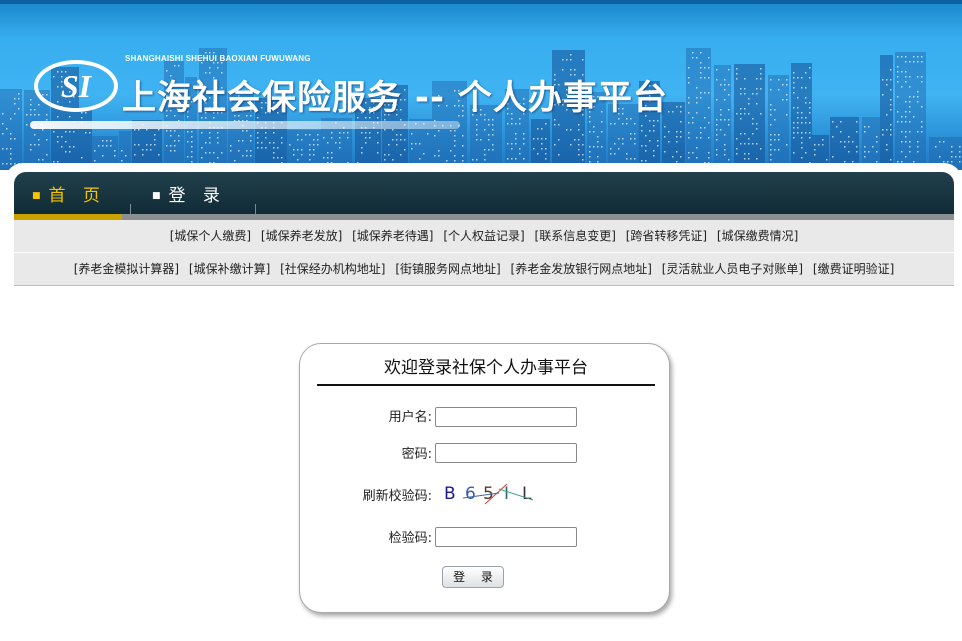 The height and width of the screenshot is (641, 962). I want to click on login-button: 登 录, so click(473, 577).